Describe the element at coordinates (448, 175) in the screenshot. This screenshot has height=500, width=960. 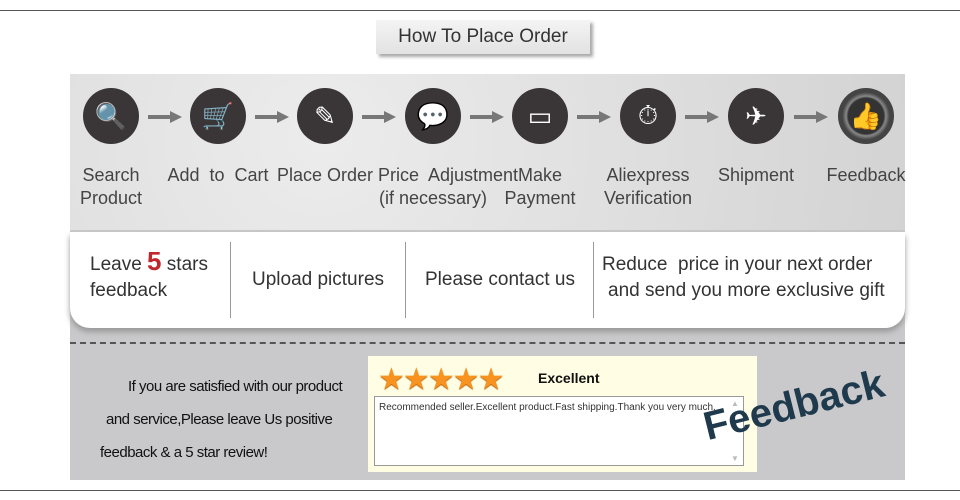
I see `step-label-line: Price Adjustment` at that location.